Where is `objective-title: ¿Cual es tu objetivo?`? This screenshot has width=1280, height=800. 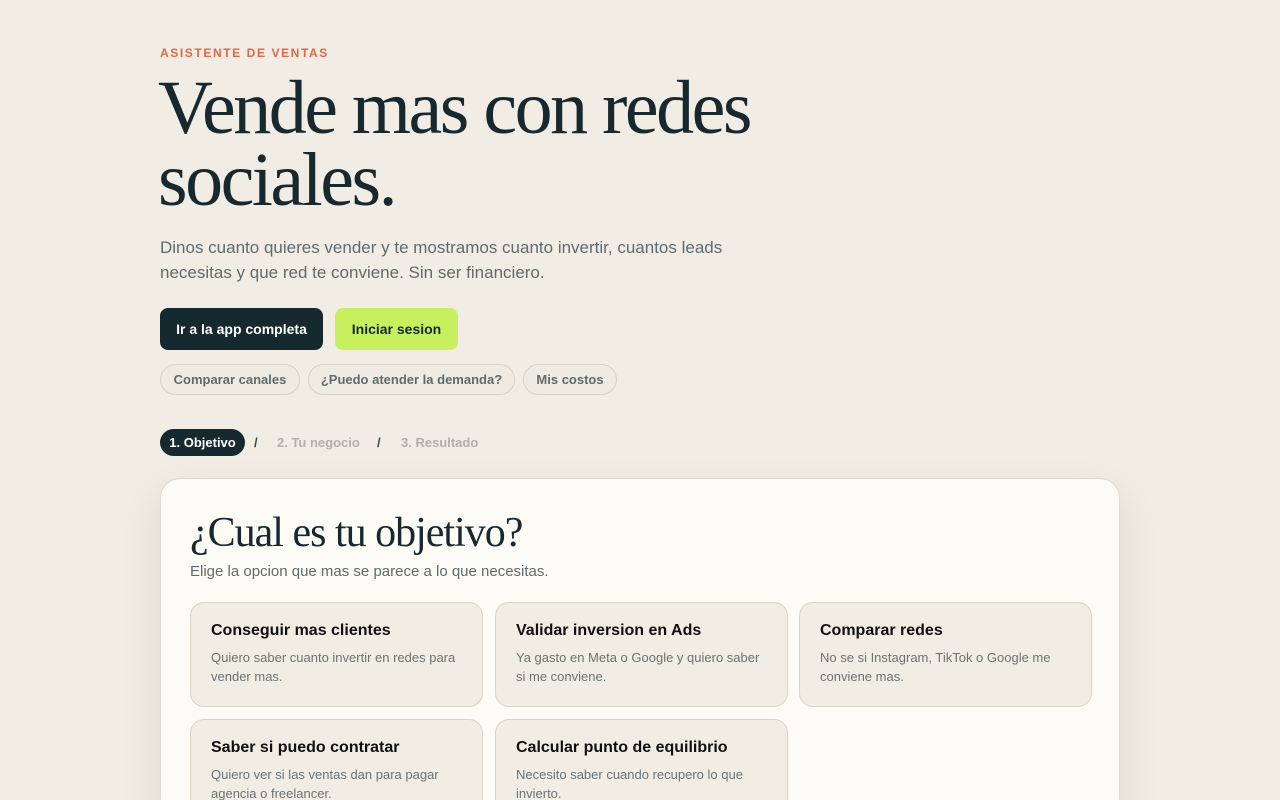
objective-title: ¿Cual es tu objetivo? is located at coordinates (356, 533).